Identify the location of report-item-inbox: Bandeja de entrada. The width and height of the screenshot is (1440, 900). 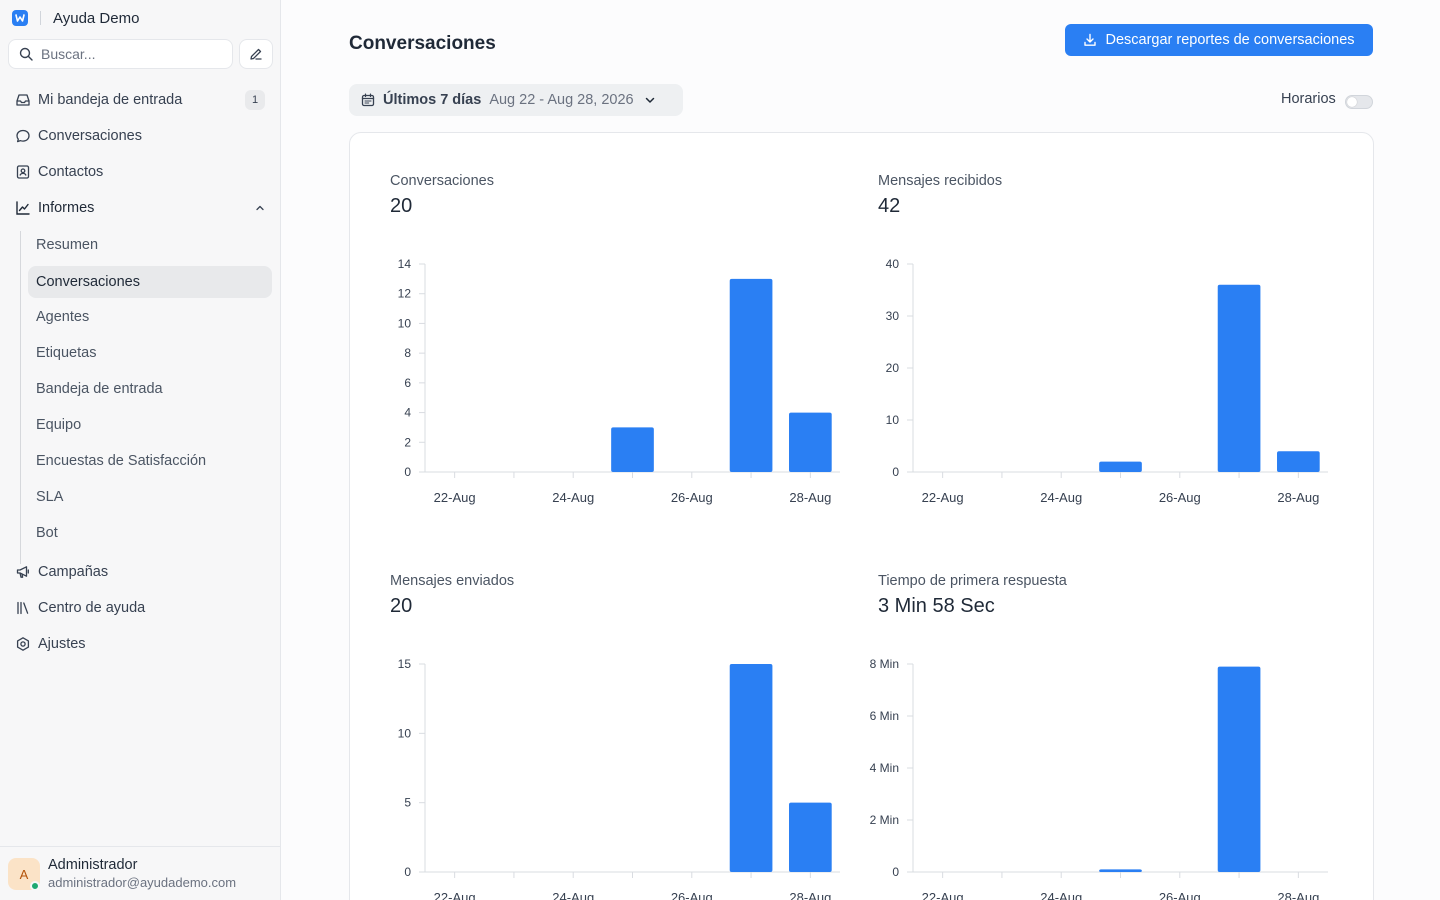
(150, 389).